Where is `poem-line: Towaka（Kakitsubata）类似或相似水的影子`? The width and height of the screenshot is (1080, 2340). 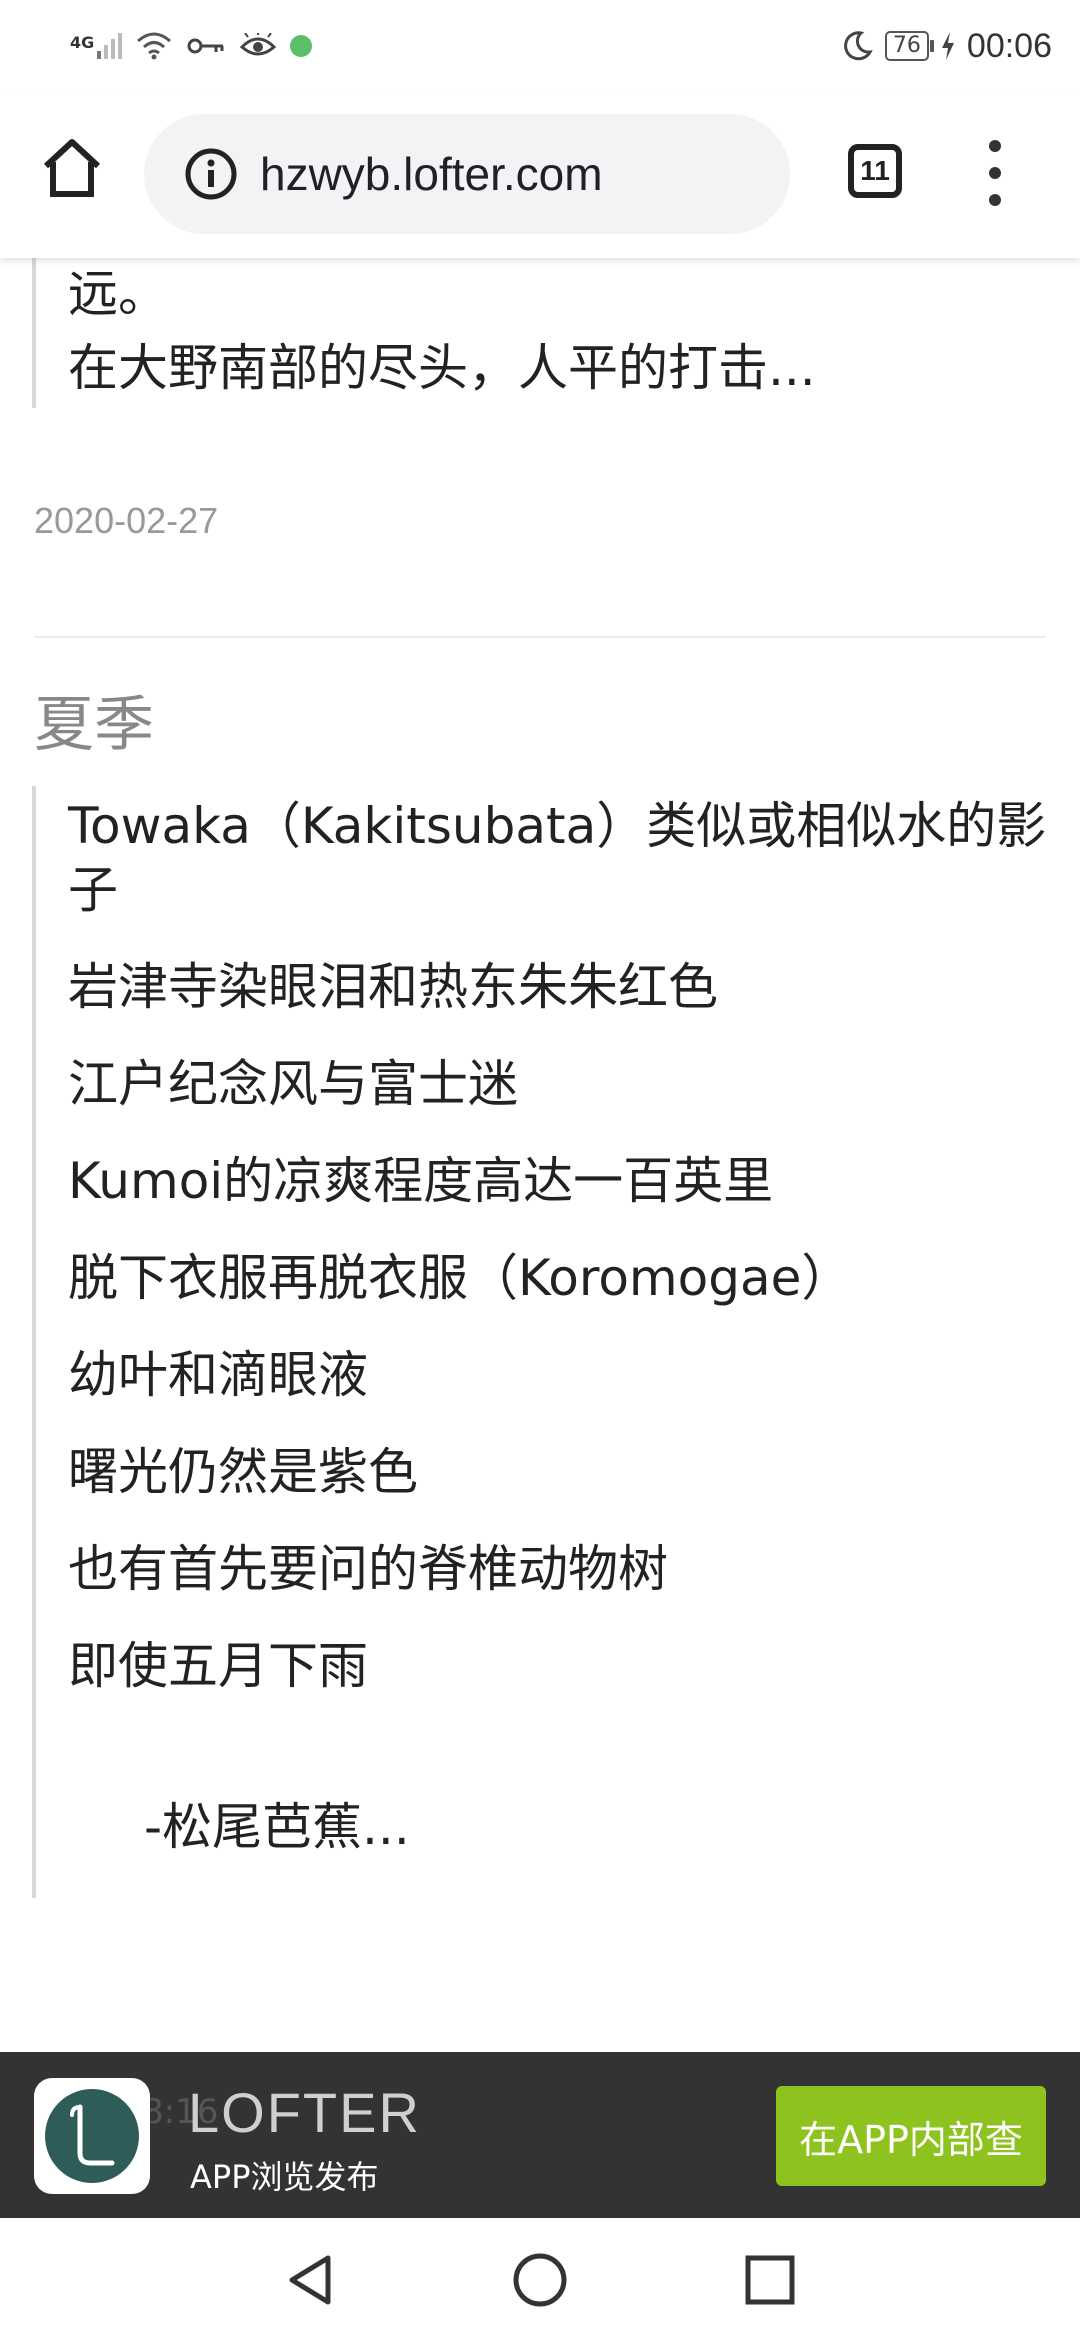
poem-line: Towaka（Kakitsubata）类似或相似水的影子 is located at coordinates (557, 858).